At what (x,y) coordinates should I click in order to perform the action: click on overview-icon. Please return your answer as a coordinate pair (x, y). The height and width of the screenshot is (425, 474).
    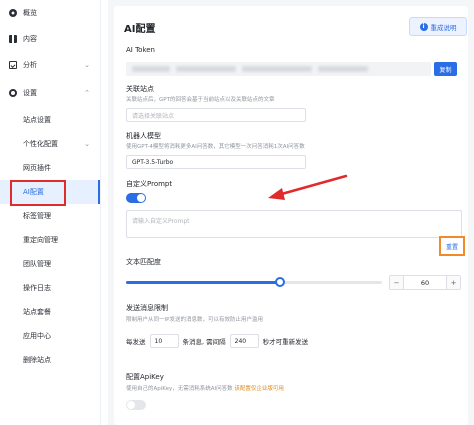
    Looking at the image, I should click on (13, 13).